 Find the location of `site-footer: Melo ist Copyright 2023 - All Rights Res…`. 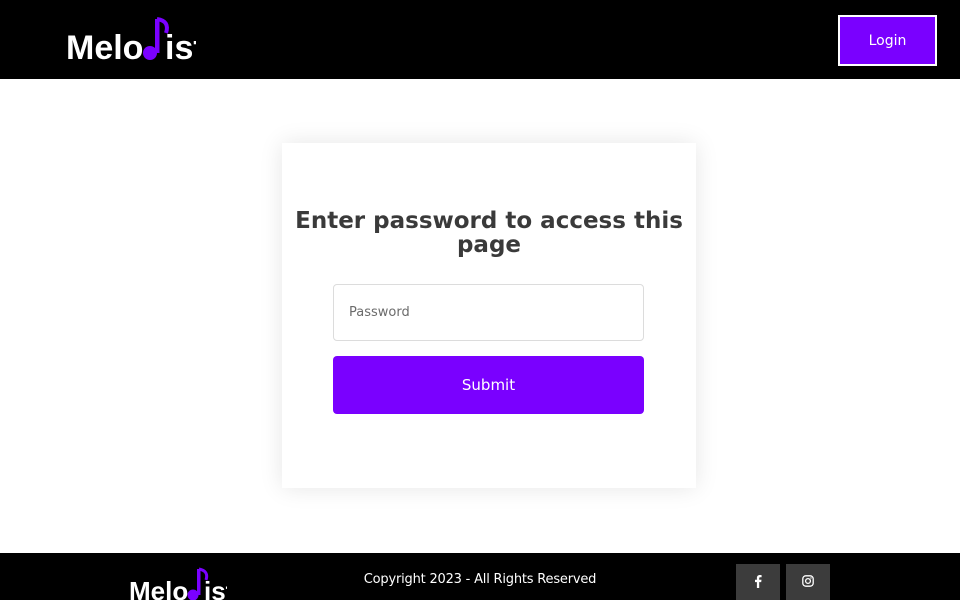

site-footer: Melo ist Copyright 2023 - All Rights Res… is located at coordinates (480, 576).